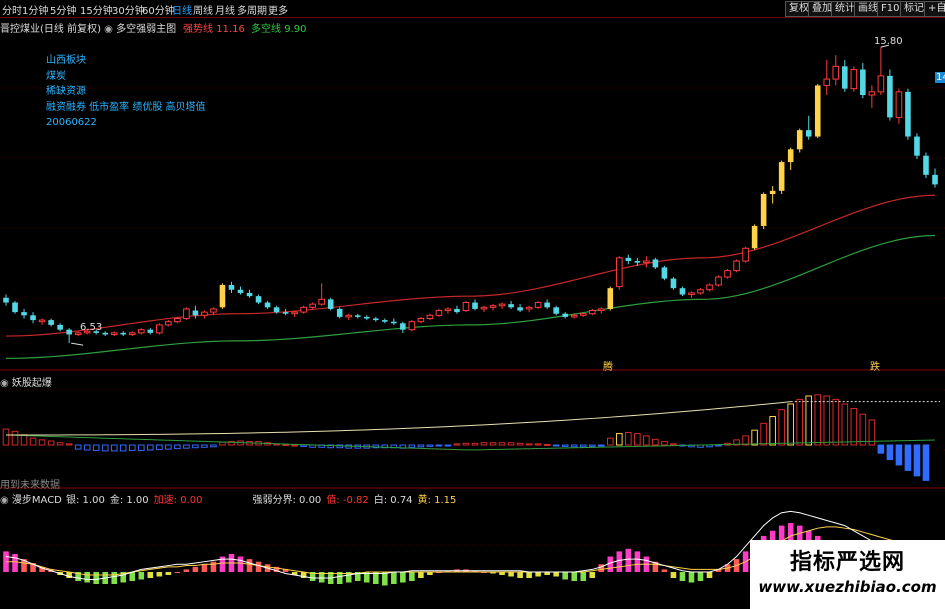 This screenshot has height=609, width=945. I want to click on stock-title: 晋控煤业(日线 前复权), so click(50, 29).